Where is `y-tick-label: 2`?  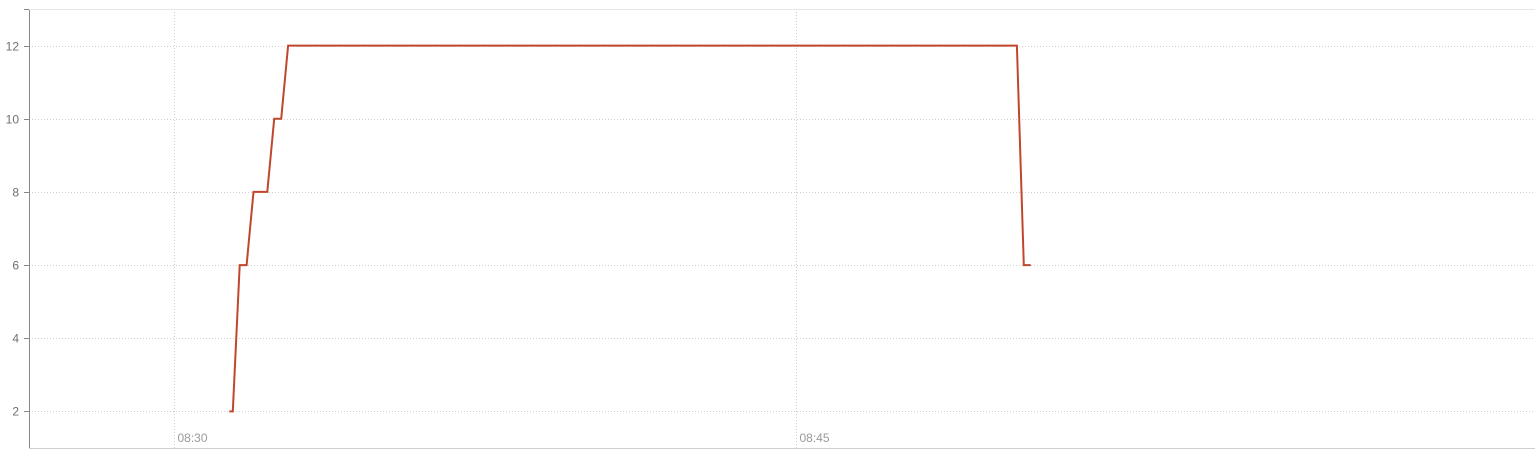
y-tick-label: 2 is located at coordinates (15, 412).